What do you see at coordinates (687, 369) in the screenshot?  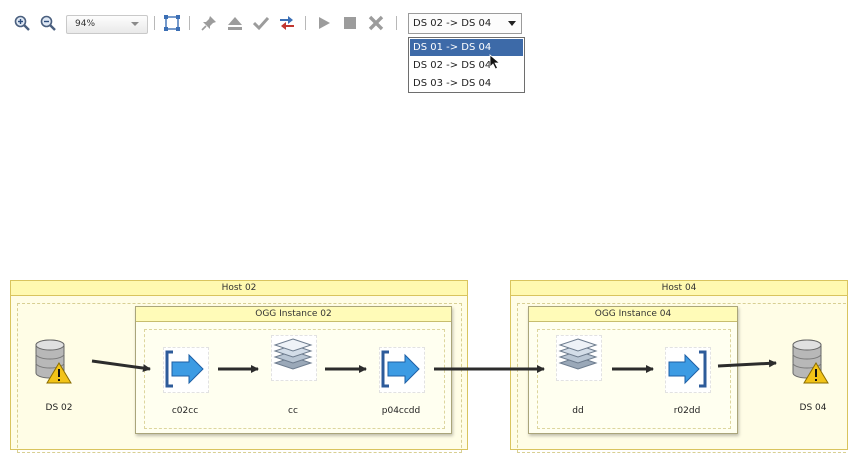 I see `replicat-process-icon` at bounding box center [687, 369].